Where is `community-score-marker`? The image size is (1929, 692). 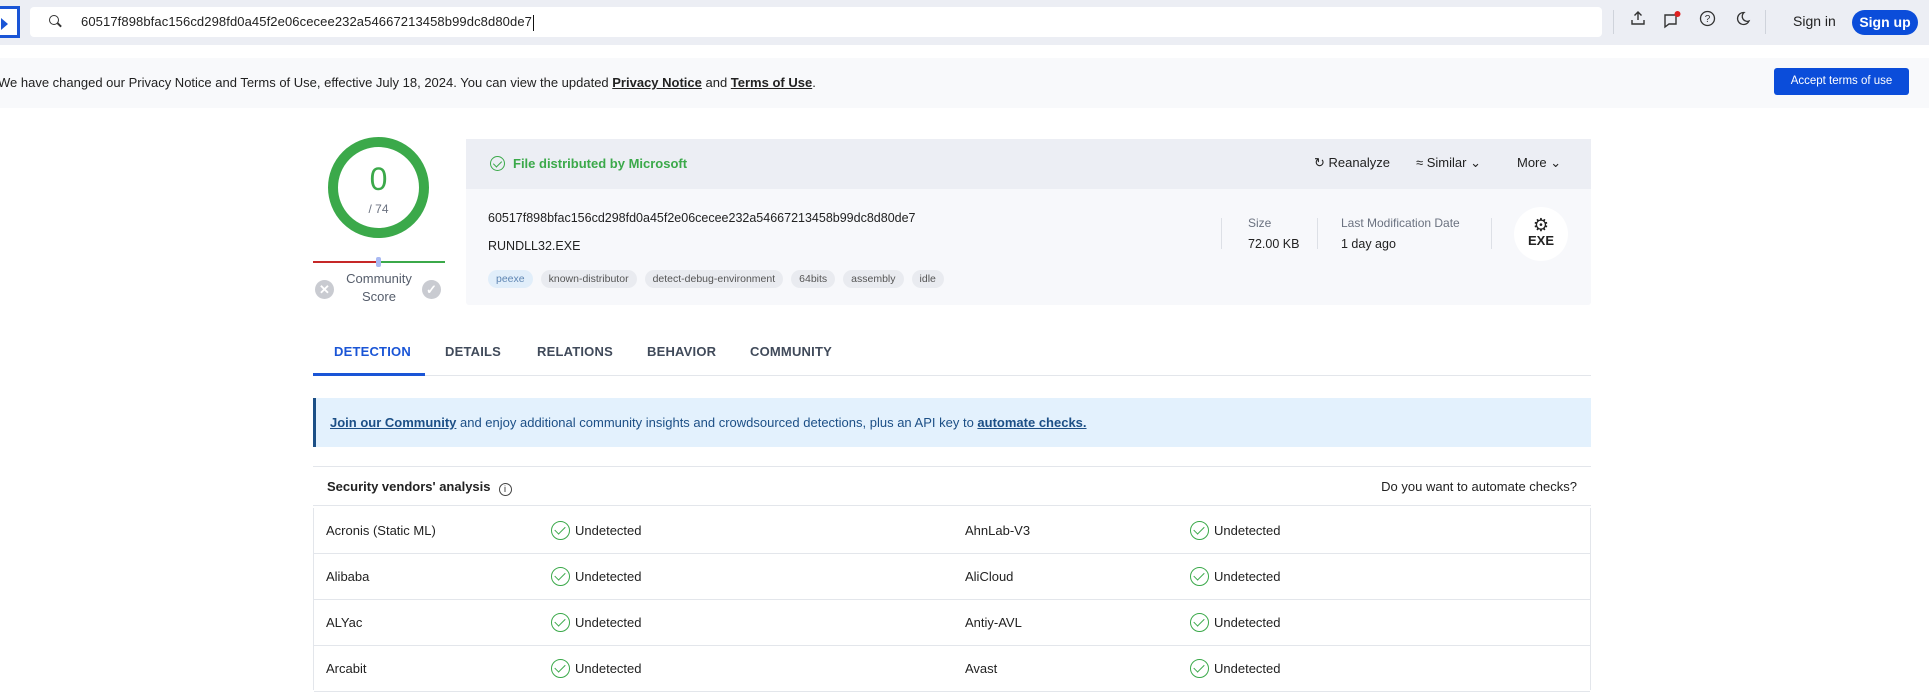
community-score-marker is located at coordinates (378, 262).